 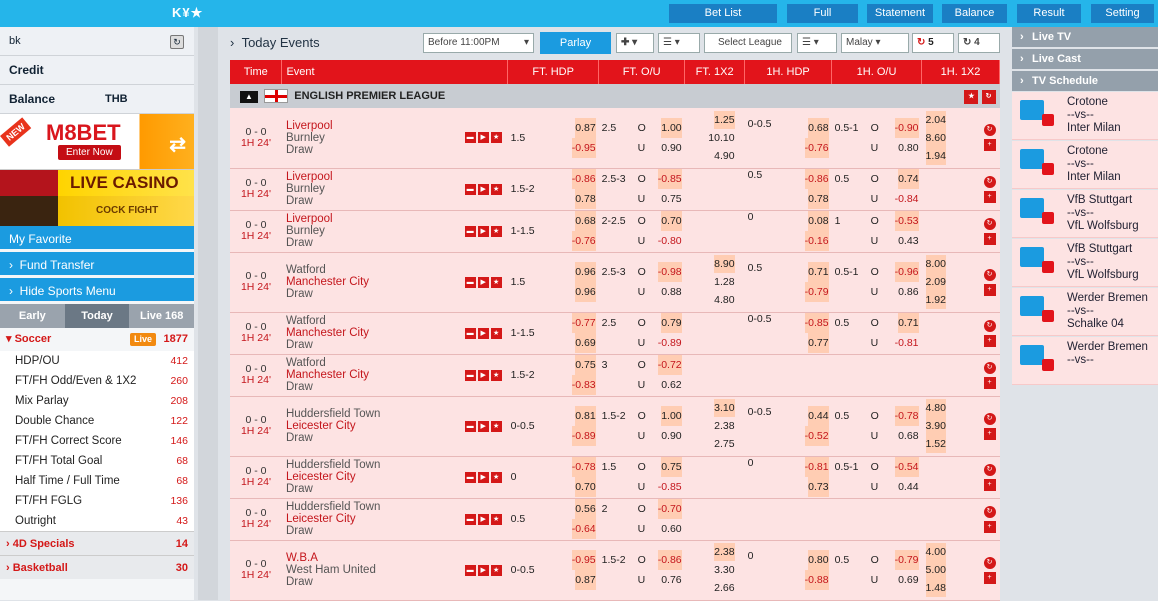 What do you see at coordinates (1085, 263) in the screenshot?
I see `tv-schedule-item: VfB Stuttgart --vs-- VfL Wolfsburg` at bounding box center [1085, 263].